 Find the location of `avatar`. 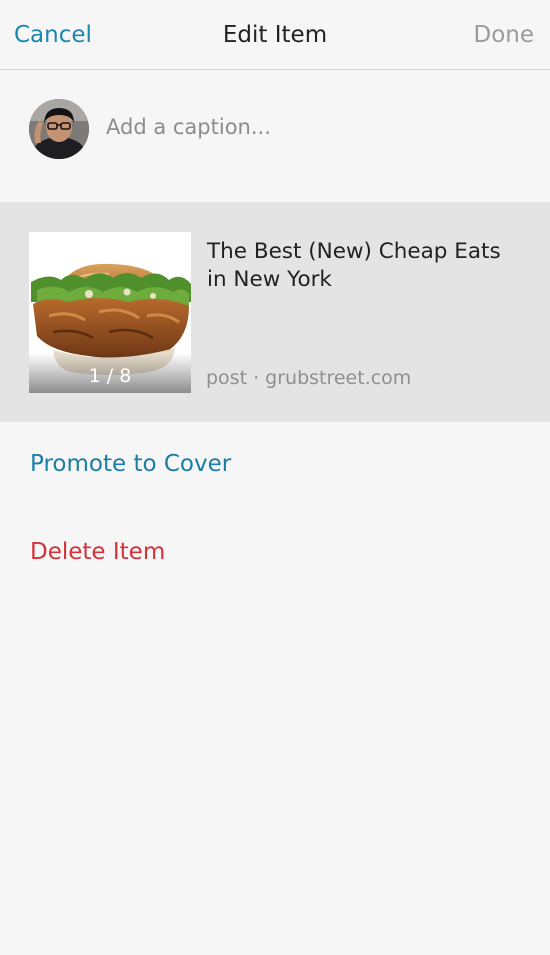

avatar is located at coordinates (59, 129).